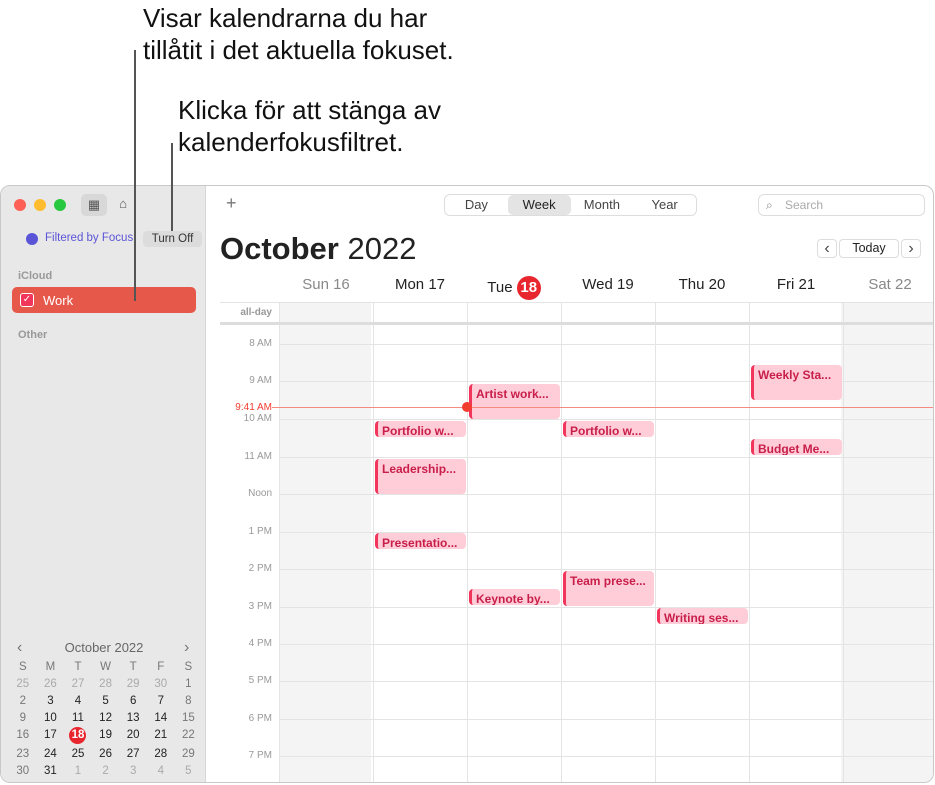  I want to click on mini-day: 21, so click(161, 735).